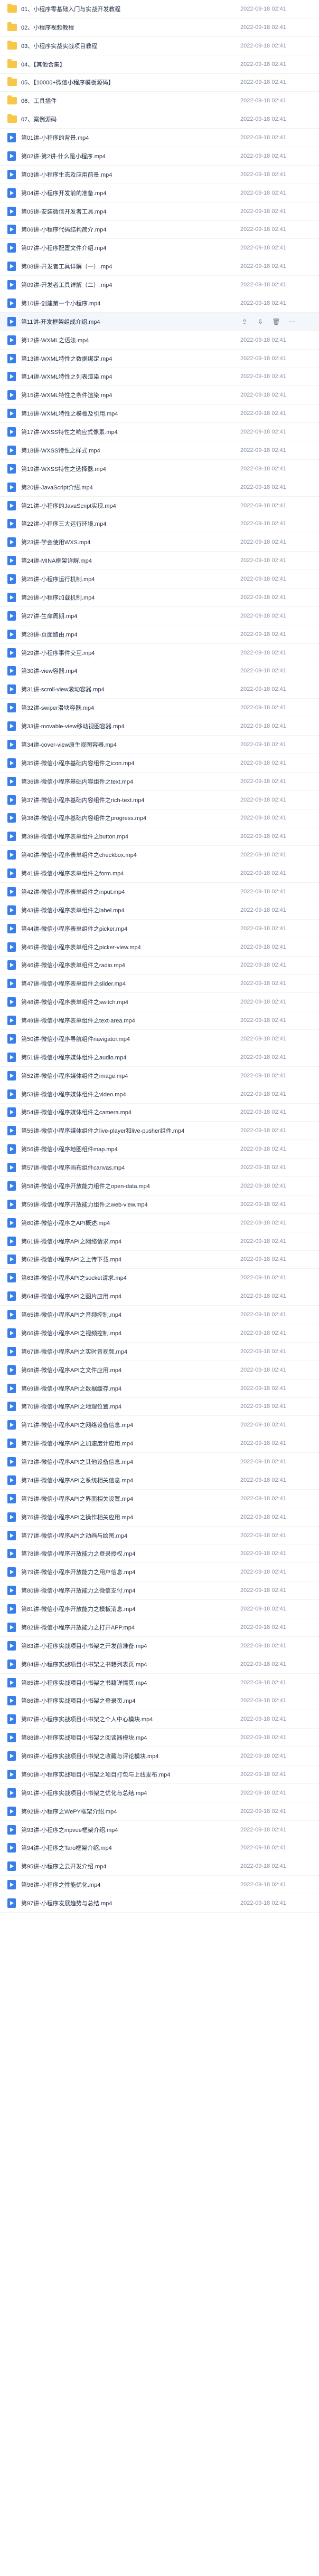  Describe the element at coordinates (66, 376) in the screenshot. I see `file-name: 第14讲-WXML特性之列表渲染.mp4` at that location.